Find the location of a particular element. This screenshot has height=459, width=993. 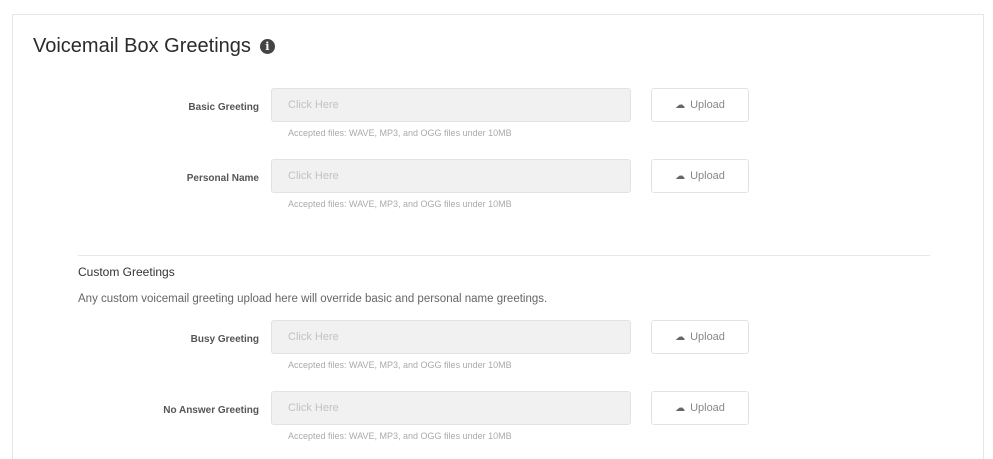

personal-name-file-input: Click Here is located at coordinates (451, 176).